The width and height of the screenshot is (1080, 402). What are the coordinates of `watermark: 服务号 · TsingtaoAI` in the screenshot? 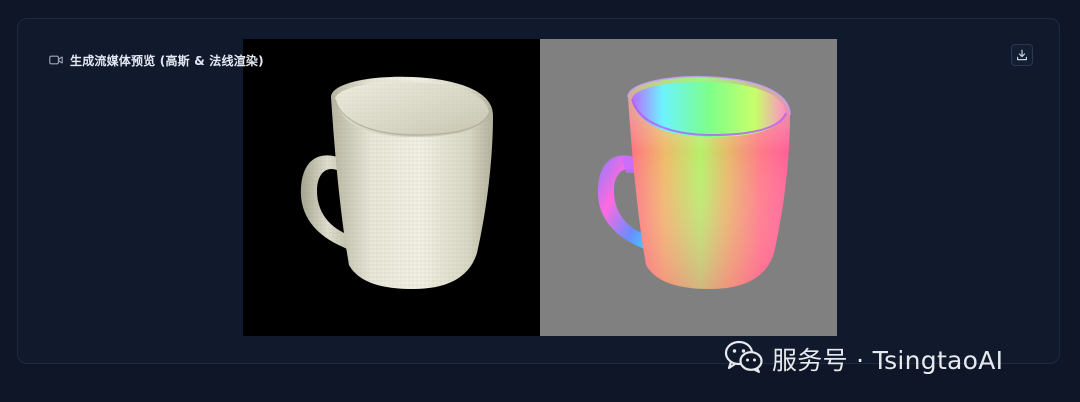 It's located at (863, 359).